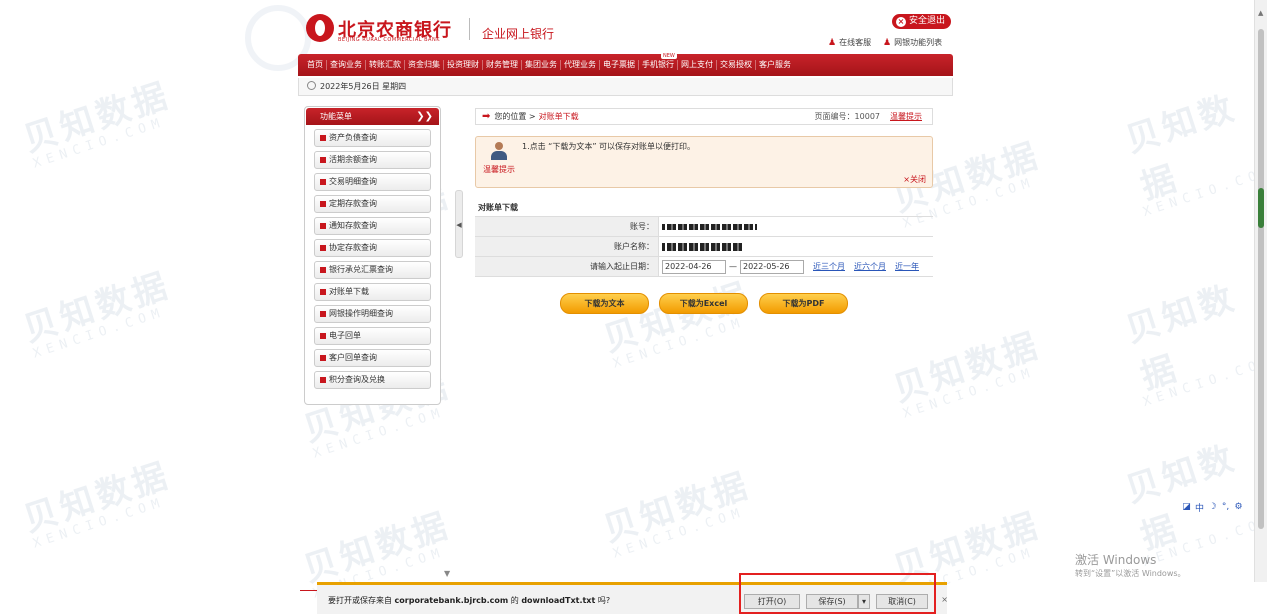  I want to click on sidebar-item: 电子回单, so click(372, 336).